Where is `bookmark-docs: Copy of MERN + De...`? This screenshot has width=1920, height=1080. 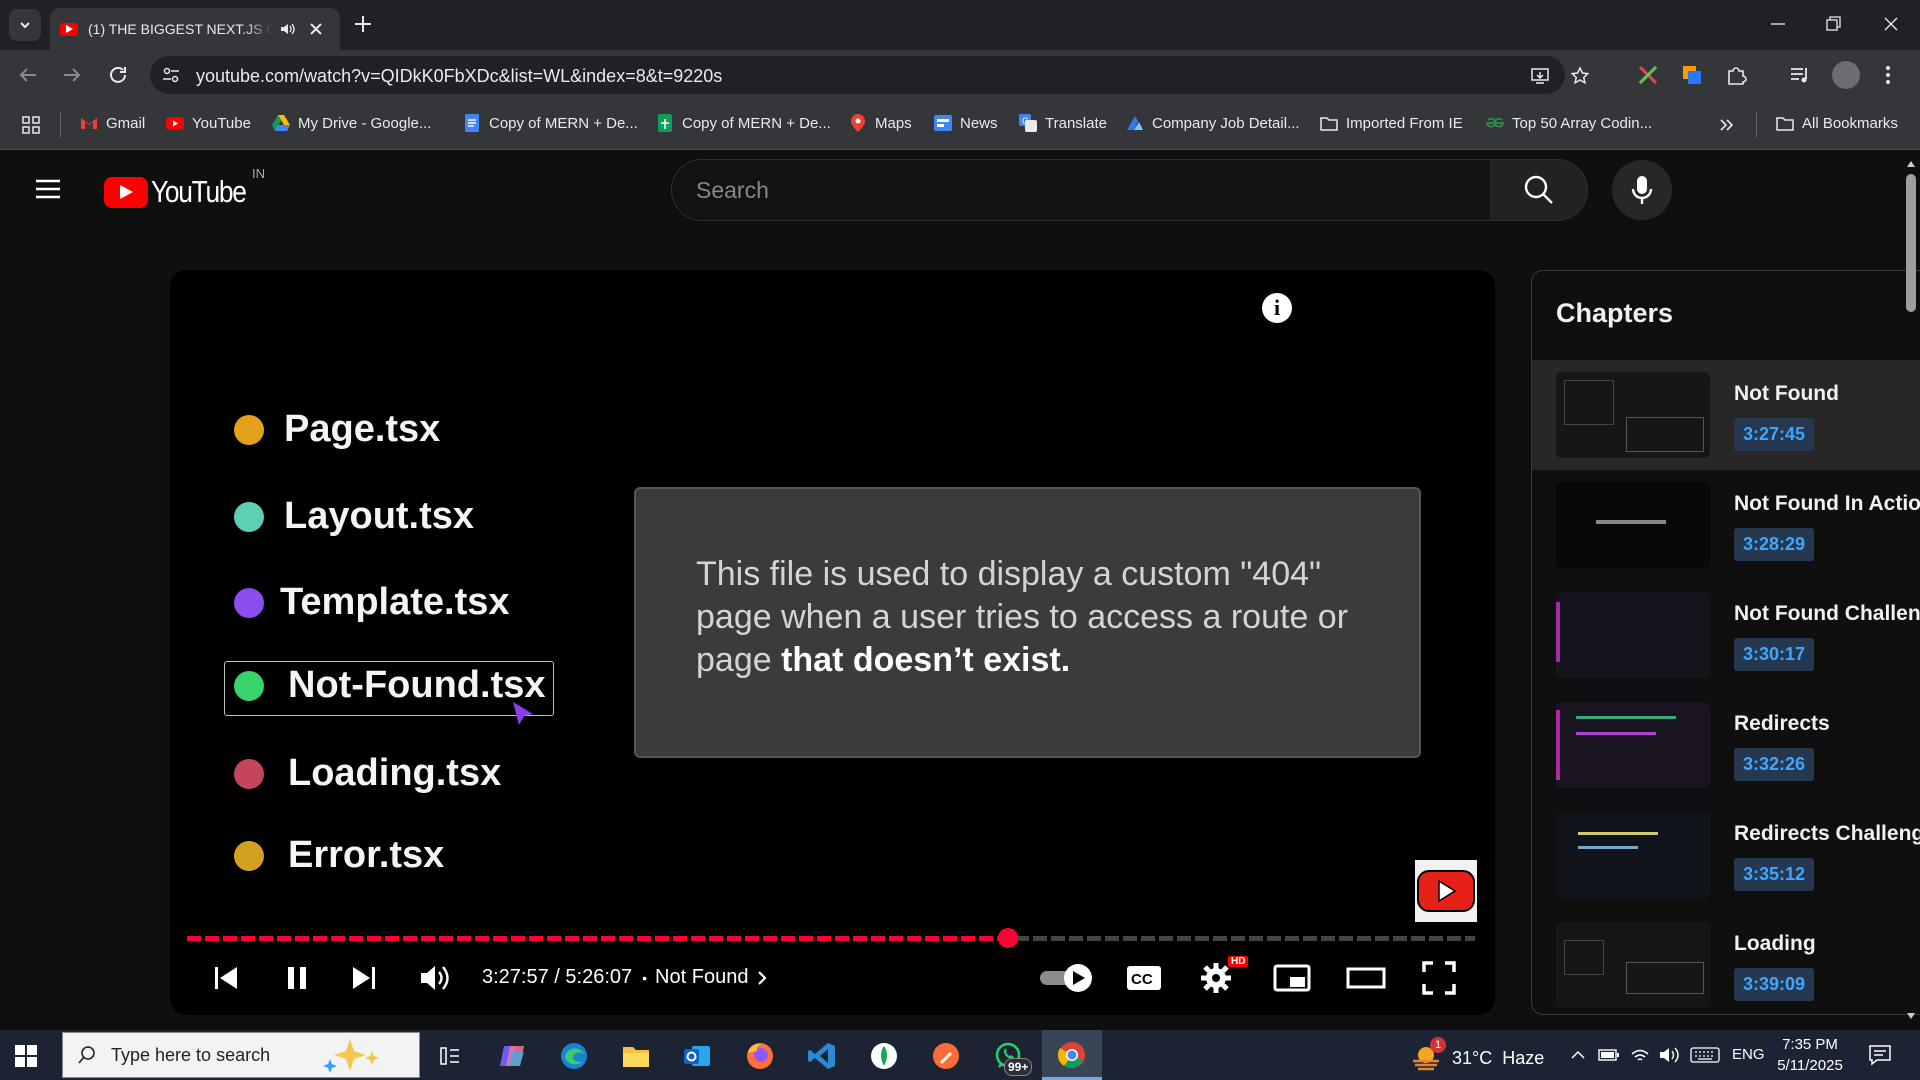
bookmark-docs: Copy of MERN + De... is located at coordinates (550, 123).